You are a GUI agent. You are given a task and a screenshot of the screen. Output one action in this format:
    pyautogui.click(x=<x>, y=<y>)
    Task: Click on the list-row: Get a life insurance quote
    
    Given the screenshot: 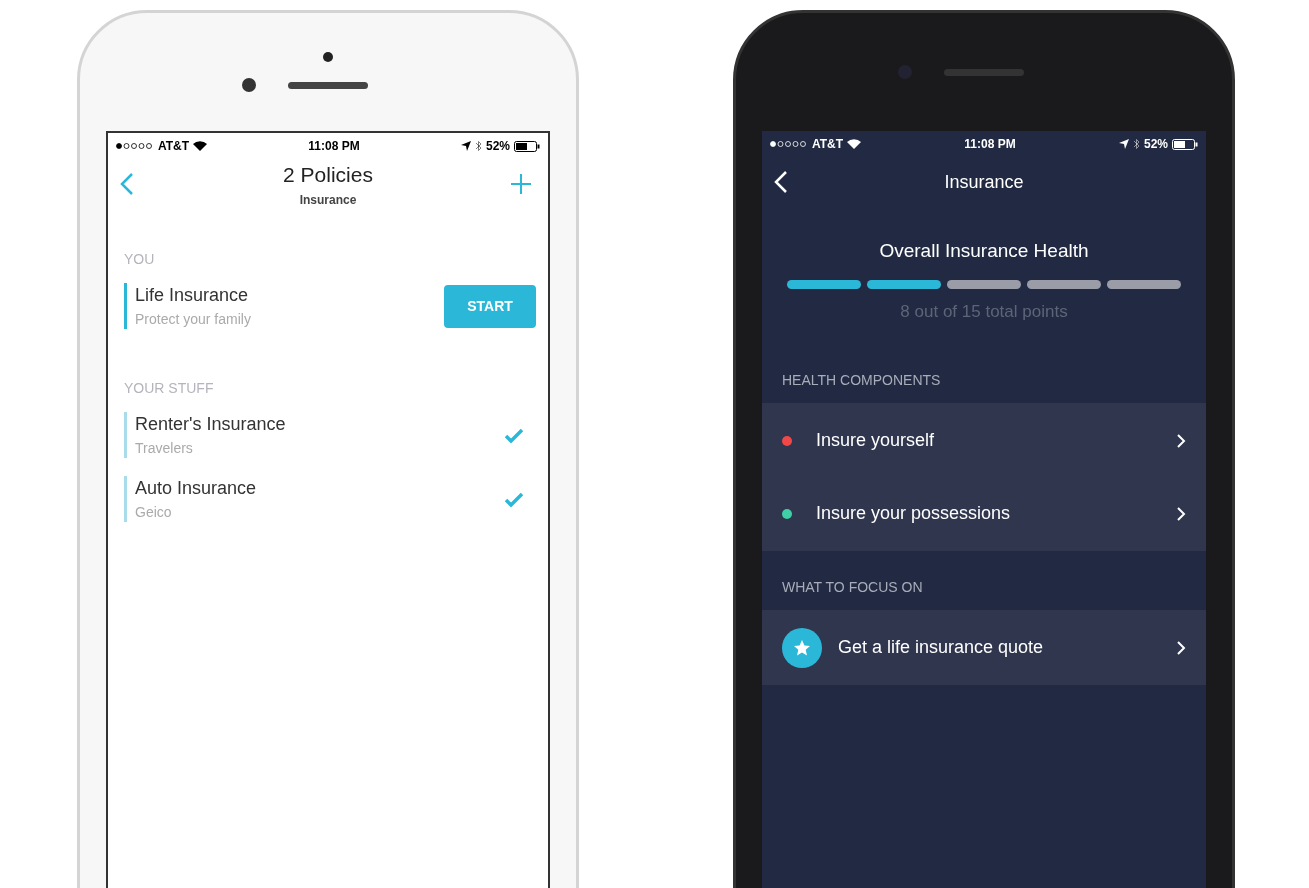 What is the action you would take?
    pyautogui.click(x=984, y=647)
    